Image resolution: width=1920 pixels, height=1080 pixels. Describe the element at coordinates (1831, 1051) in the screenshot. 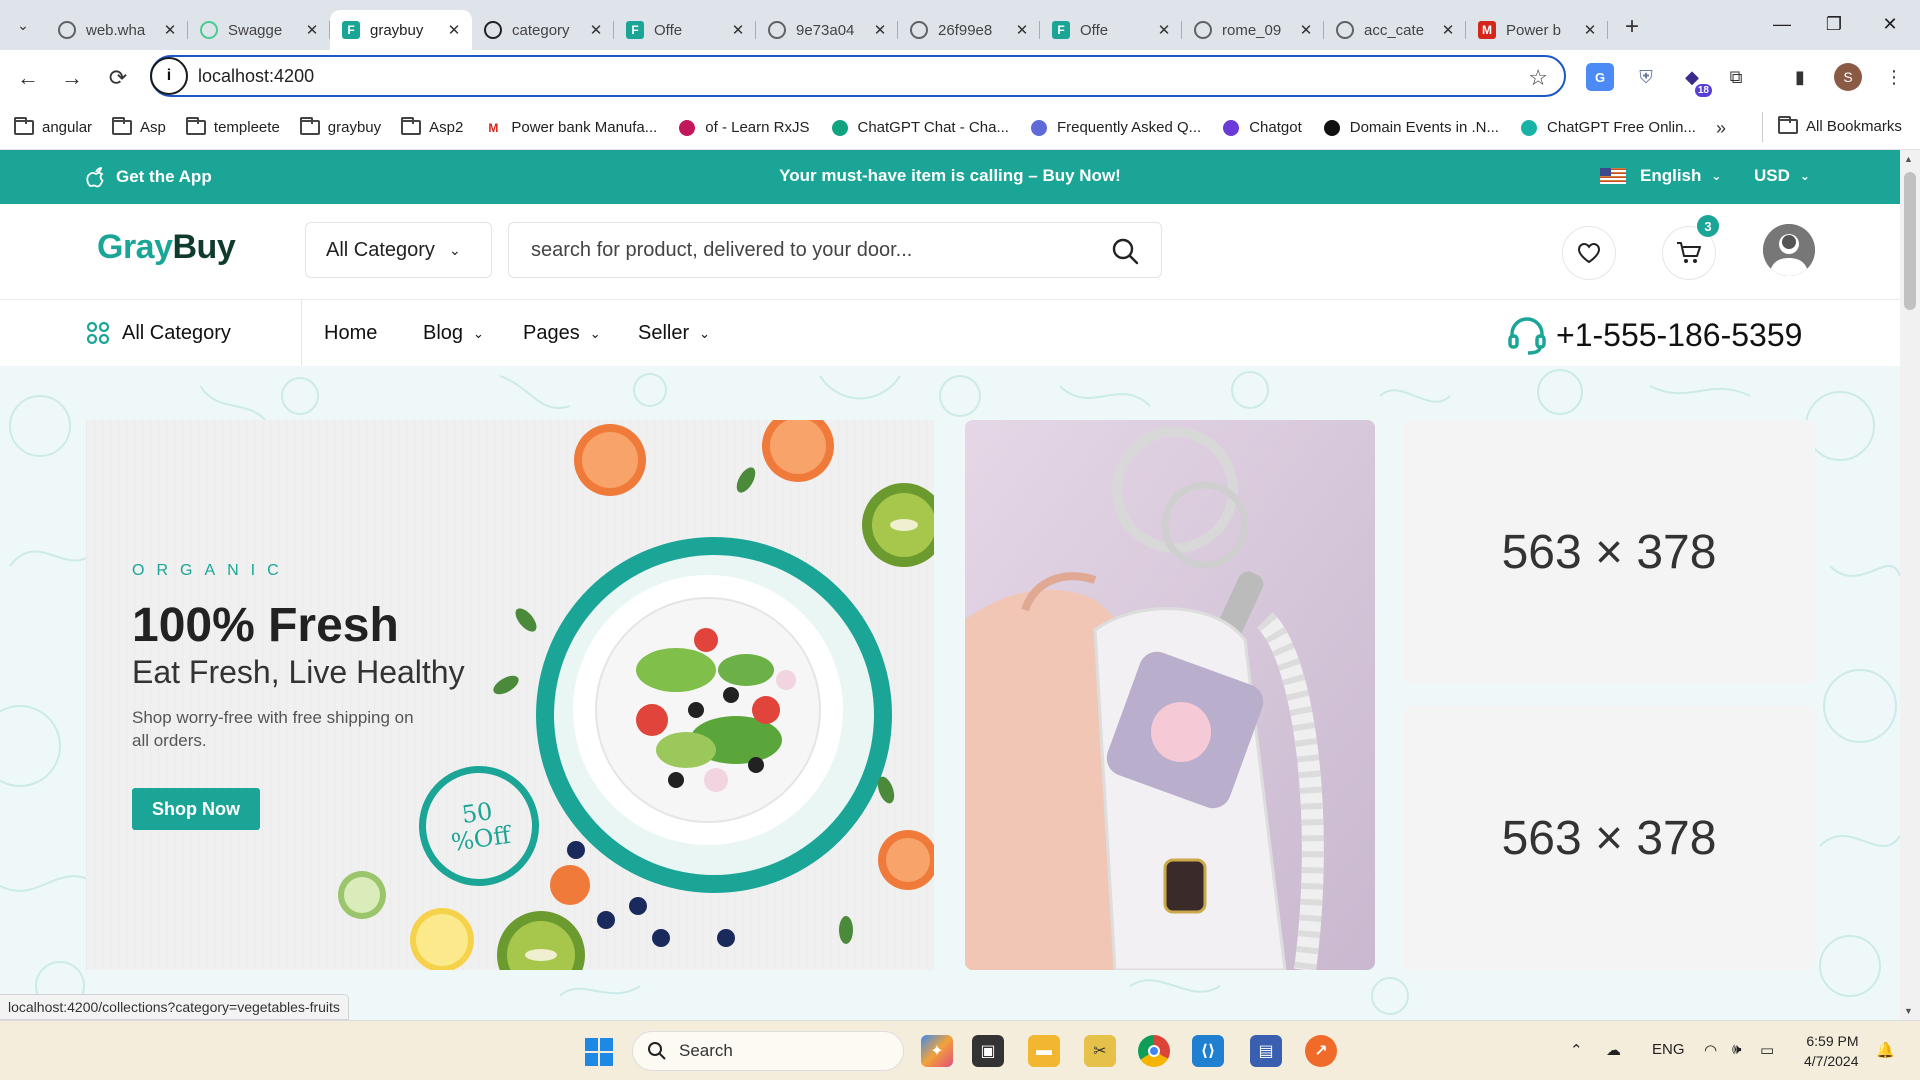

I see `system-clock: 6:59 PM 4/7/2024` at that location.